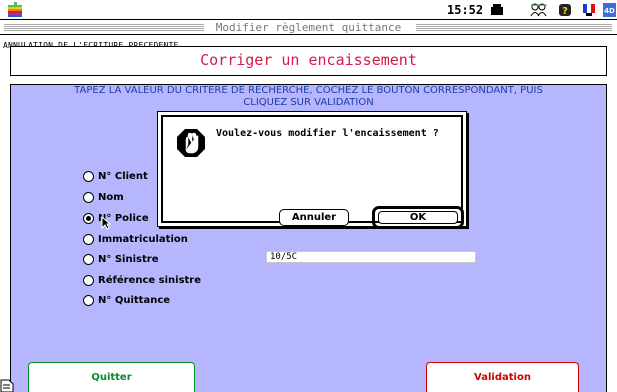 The width and height of the screenshot is (617, 392). I want to click on 4d-icon: 4D, so click(609, 10).